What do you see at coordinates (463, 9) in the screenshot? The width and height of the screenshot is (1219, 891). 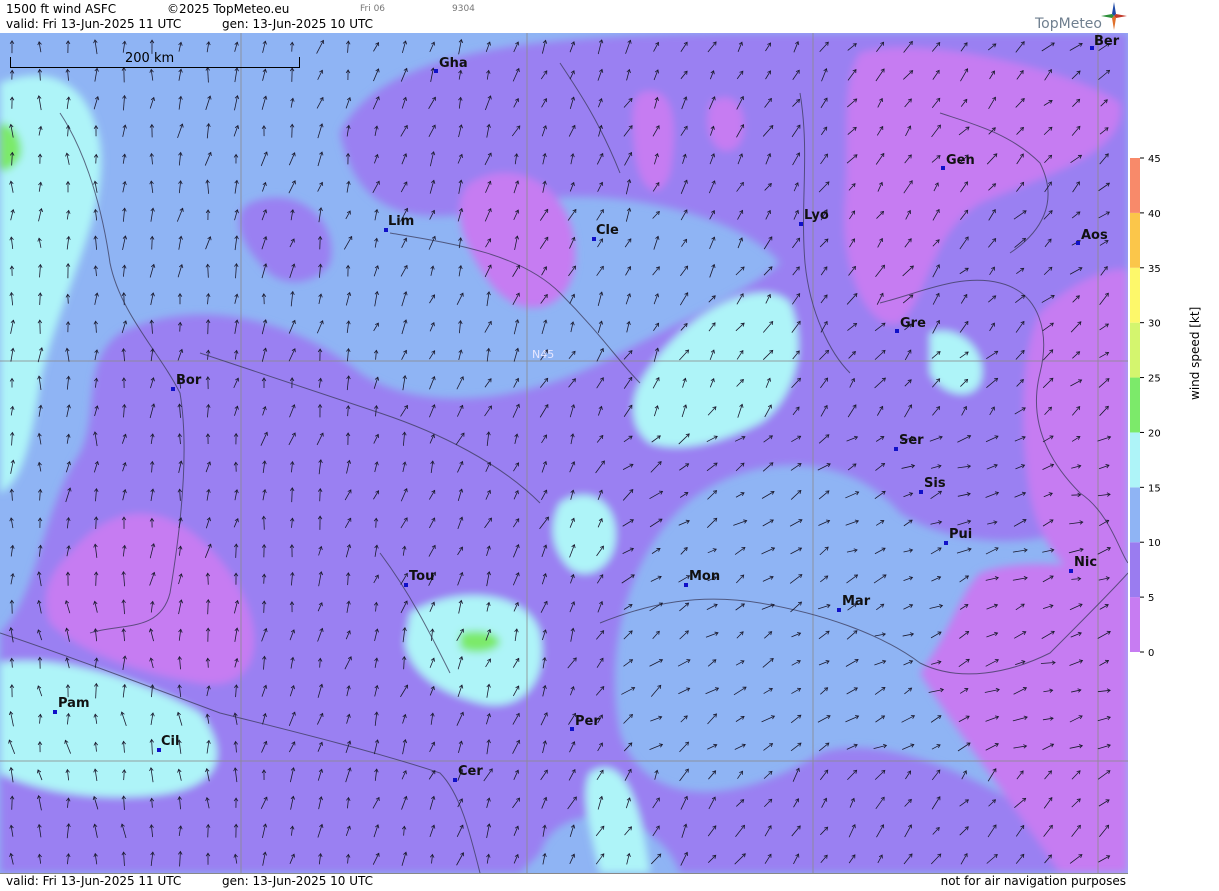 I see `run-code: 9304` at bounding box center [463, 9].